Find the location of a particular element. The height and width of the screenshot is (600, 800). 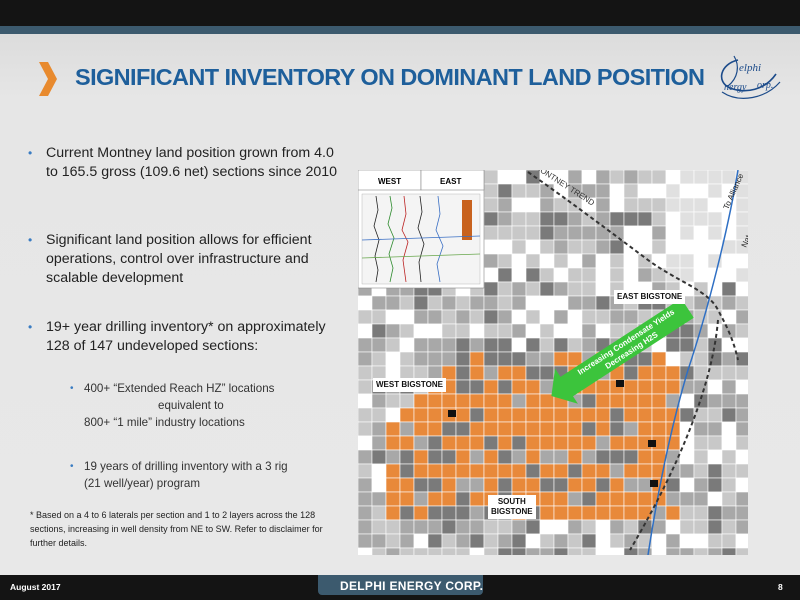

delphi-logo is located at coordinates (750, 77).